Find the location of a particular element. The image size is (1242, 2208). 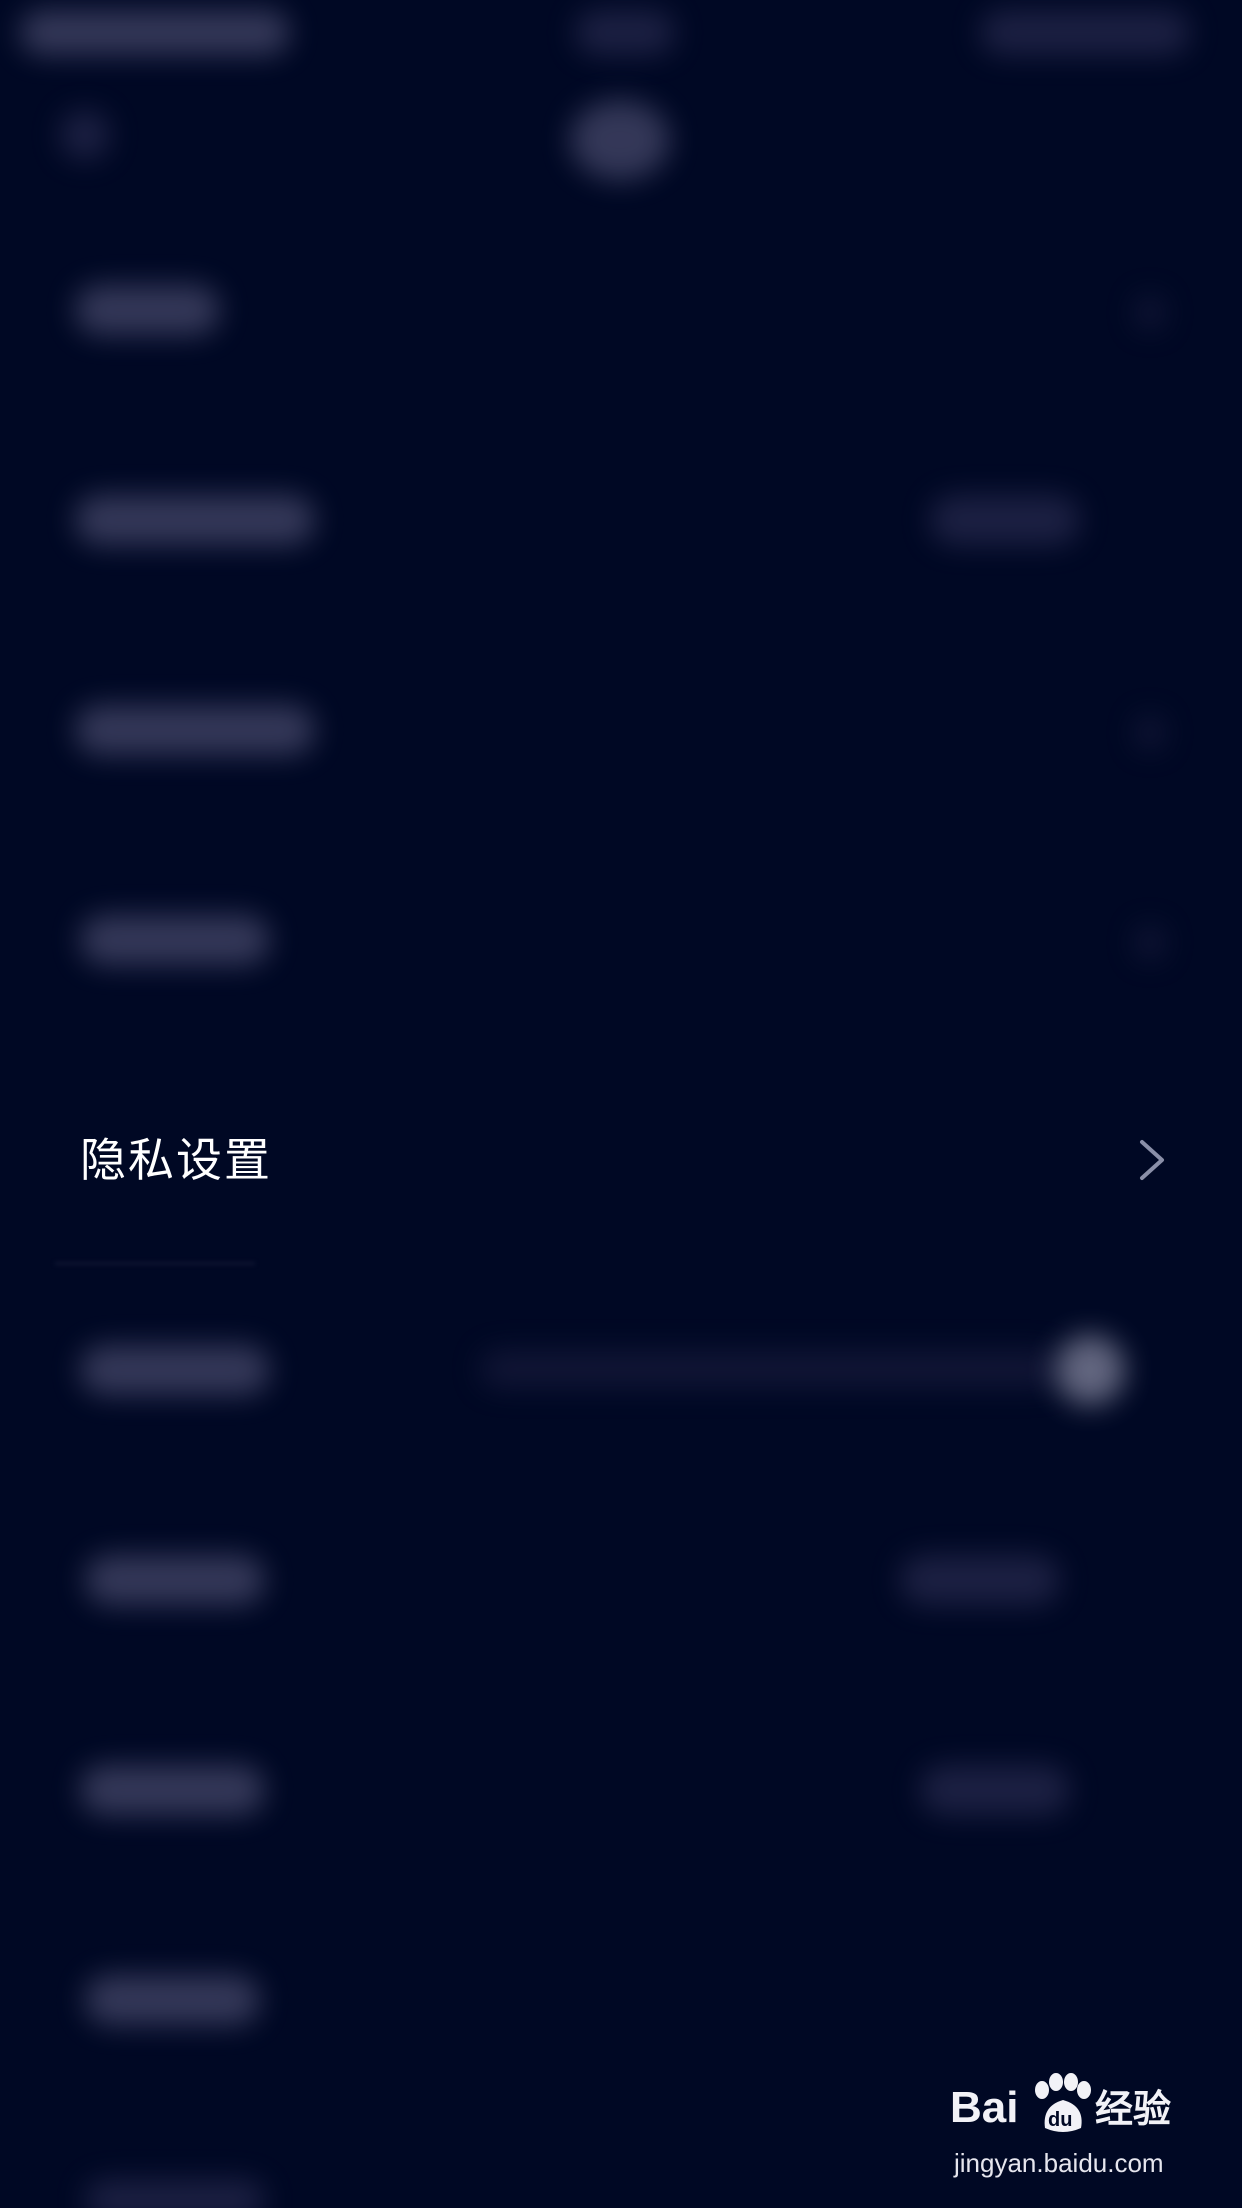

header-center-blur is located at coordinates (625, 32).